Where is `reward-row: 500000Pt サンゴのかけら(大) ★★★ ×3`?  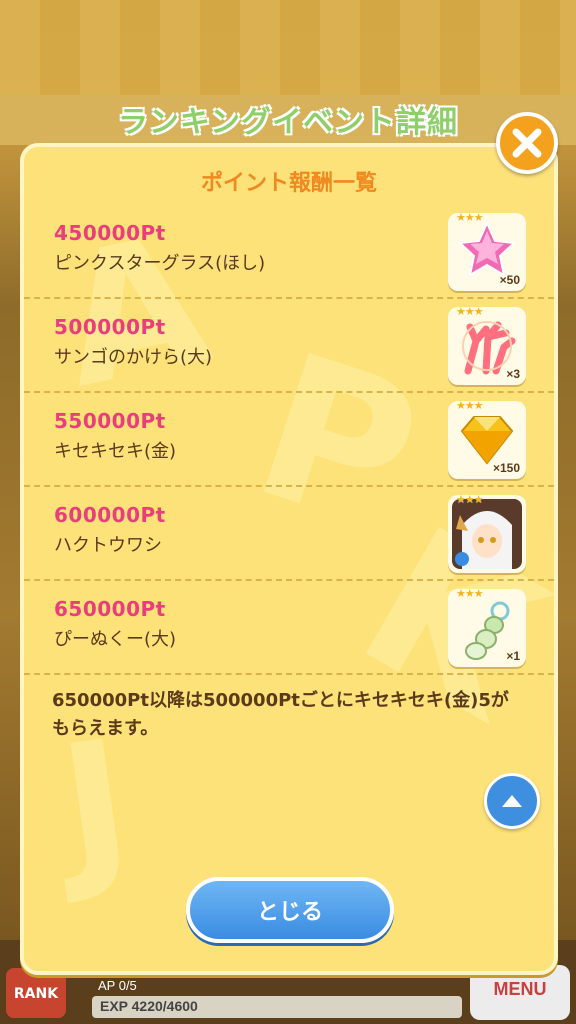 reward-row: 500000Pt サンゴのかけら(大) ★★★ ×3 is located at coordinates (289, 346).